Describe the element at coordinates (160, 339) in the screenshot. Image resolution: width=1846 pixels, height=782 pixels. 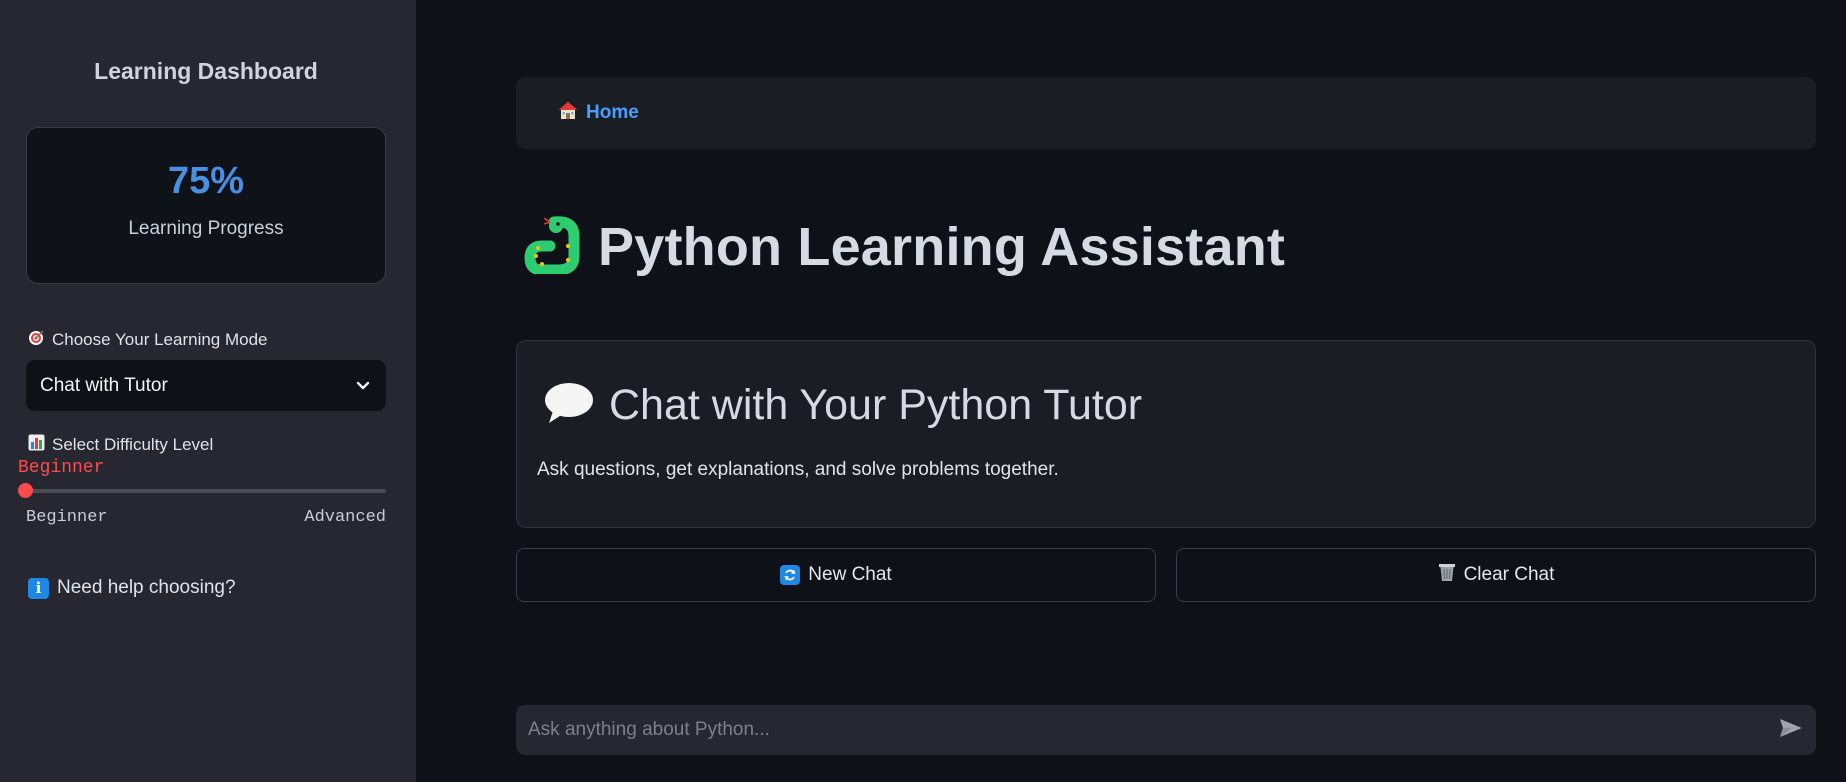
I see `learning-mode-label-text: Choose Your Learning Mode` at that location.